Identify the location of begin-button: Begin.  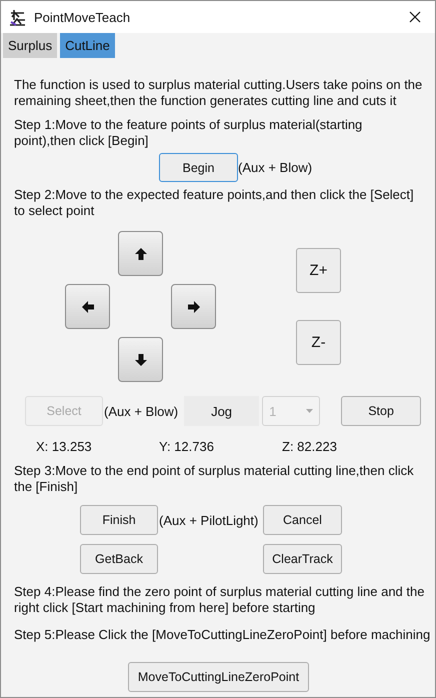
(198, 167).